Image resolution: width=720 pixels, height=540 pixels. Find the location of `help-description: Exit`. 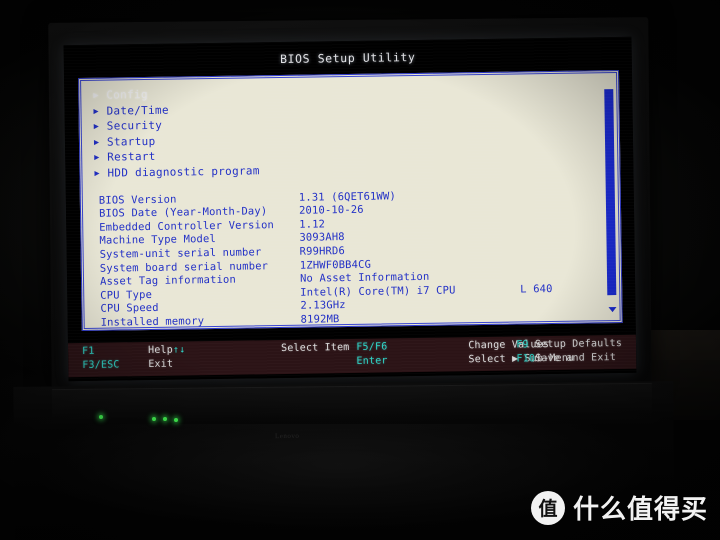

help-description: Exit is located at coordinates (161, 364).